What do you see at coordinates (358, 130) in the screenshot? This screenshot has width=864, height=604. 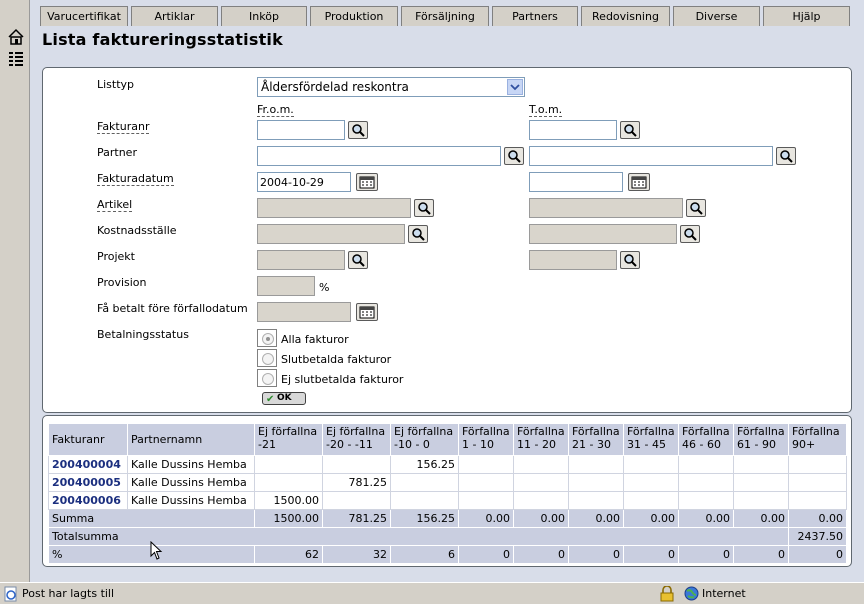 I see `fakturanr-from-search-button` at bounding box center [358, 130].